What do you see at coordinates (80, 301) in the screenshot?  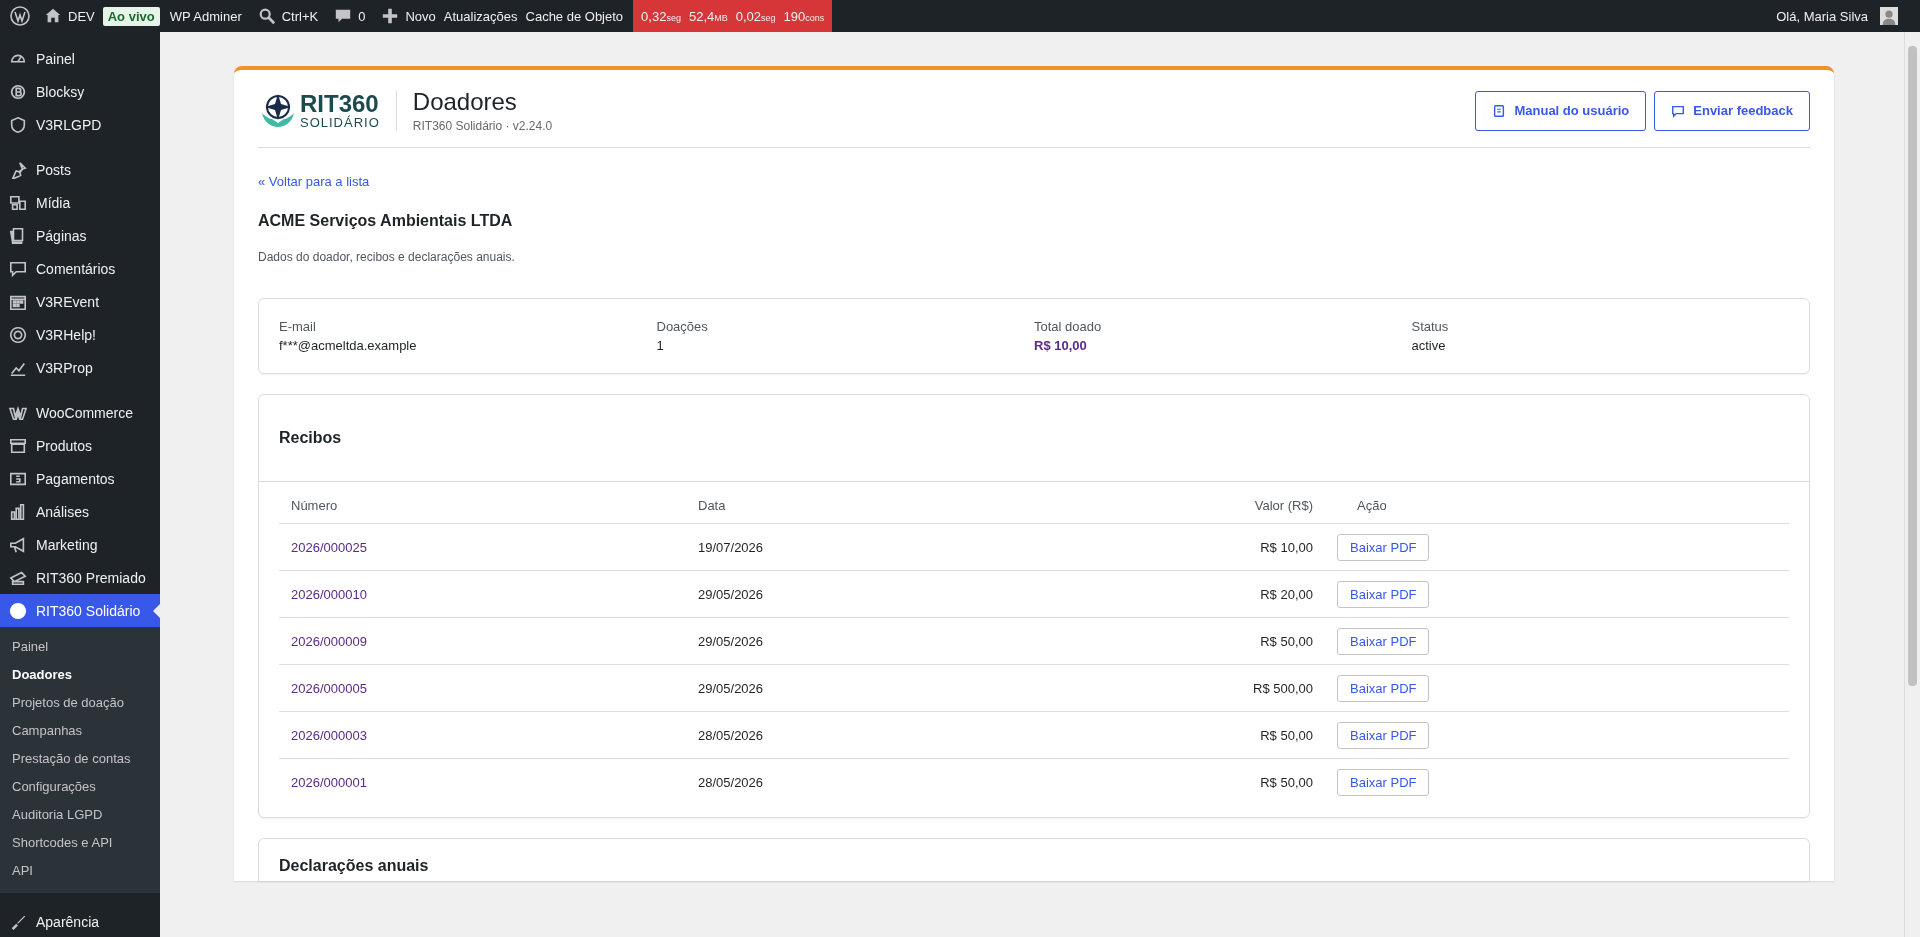 I see `sidebar-item: V3REvent` at bounding box center [80, 301].